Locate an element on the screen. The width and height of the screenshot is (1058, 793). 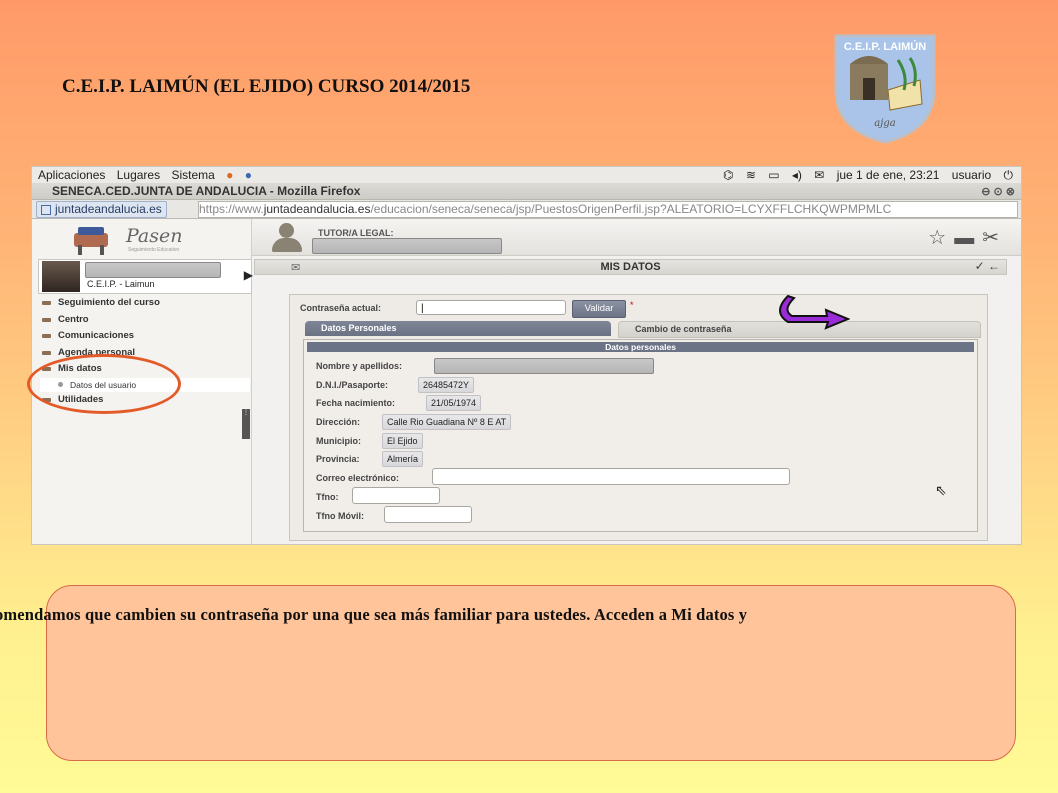
validar-button: Validar is located at coordinates (599, 309).